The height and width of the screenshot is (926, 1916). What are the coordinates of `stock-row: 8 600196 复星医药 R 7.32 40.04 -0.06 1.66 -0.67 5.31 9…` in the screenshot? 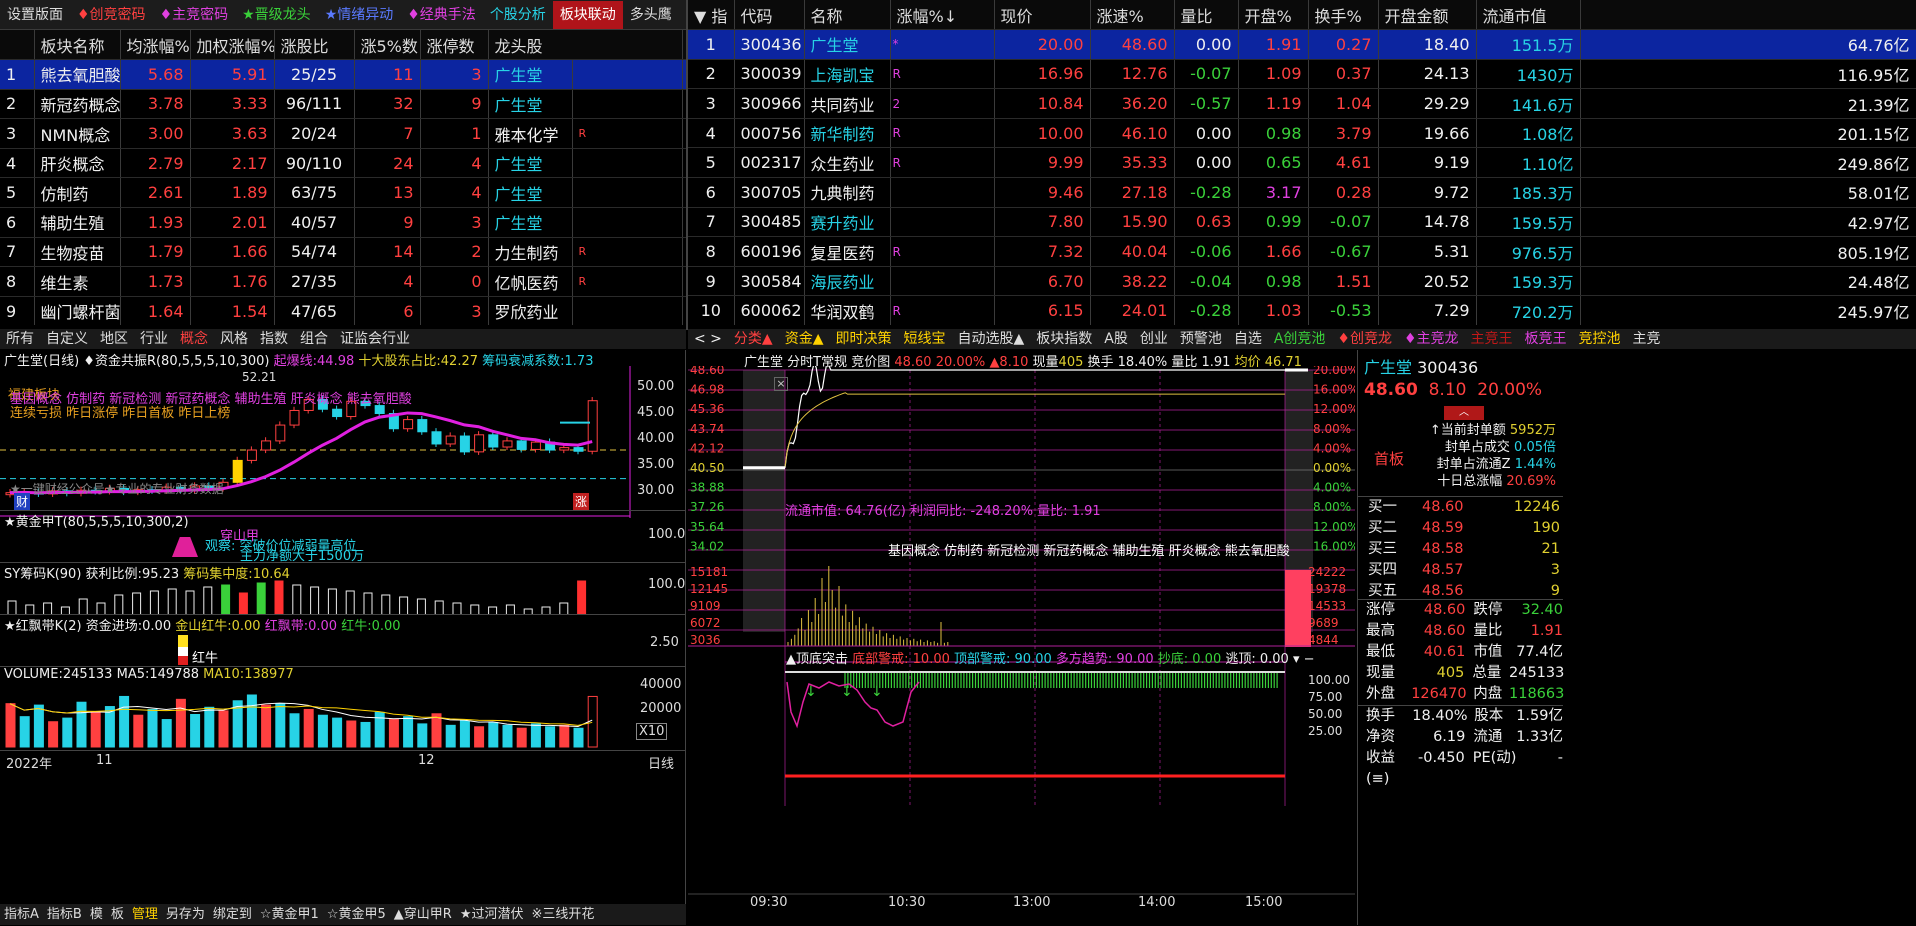 It's located at (1302, 251).